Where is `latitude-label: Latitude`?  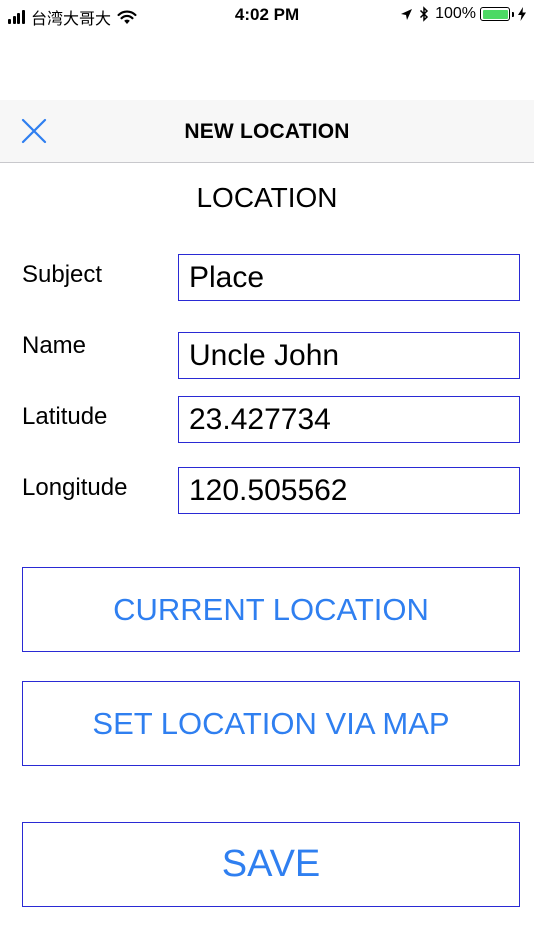
latitude-label: Latitude is located at coordinates (65, 416).